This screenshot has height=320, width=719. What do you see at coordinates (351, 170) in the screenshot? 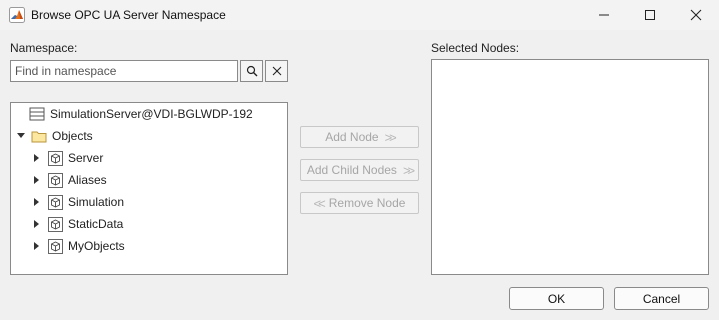
I see `add-child-nodes-label: Add Child Nodes` at bounding box center [351, 170].